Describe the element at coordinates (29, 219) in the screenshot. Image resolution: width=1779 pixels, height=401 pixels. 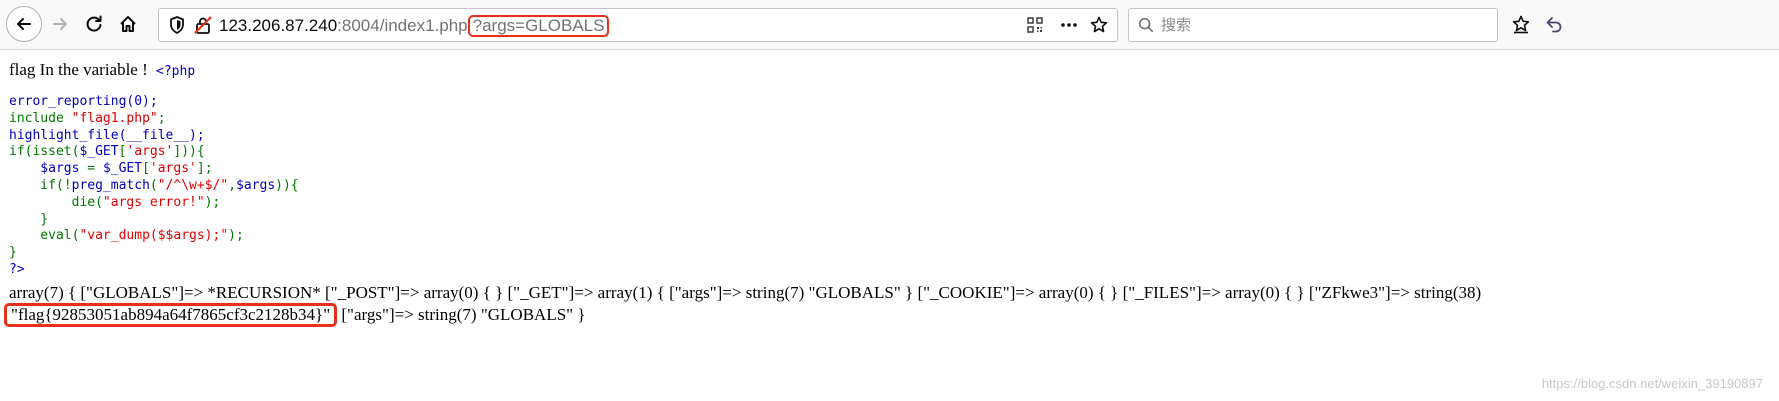
I see `code-line-8: }` at that location.